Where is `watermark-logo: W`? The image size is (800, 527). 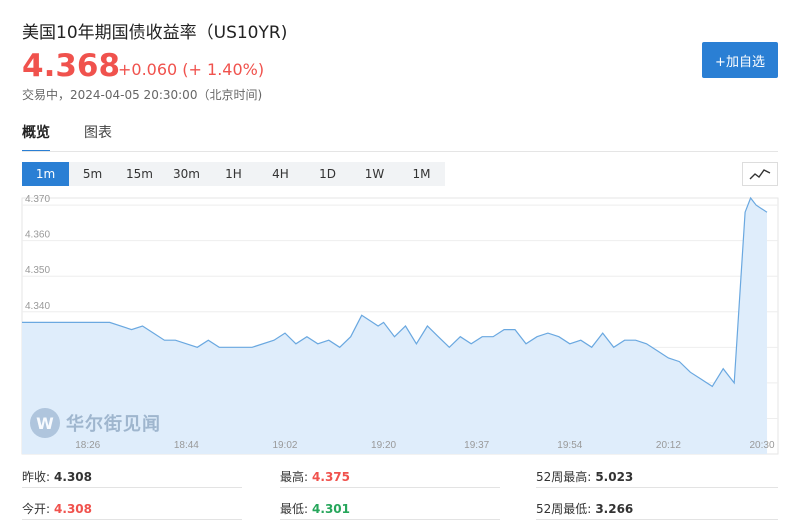
watermark-logo: W is located at coordinates (45, 423).